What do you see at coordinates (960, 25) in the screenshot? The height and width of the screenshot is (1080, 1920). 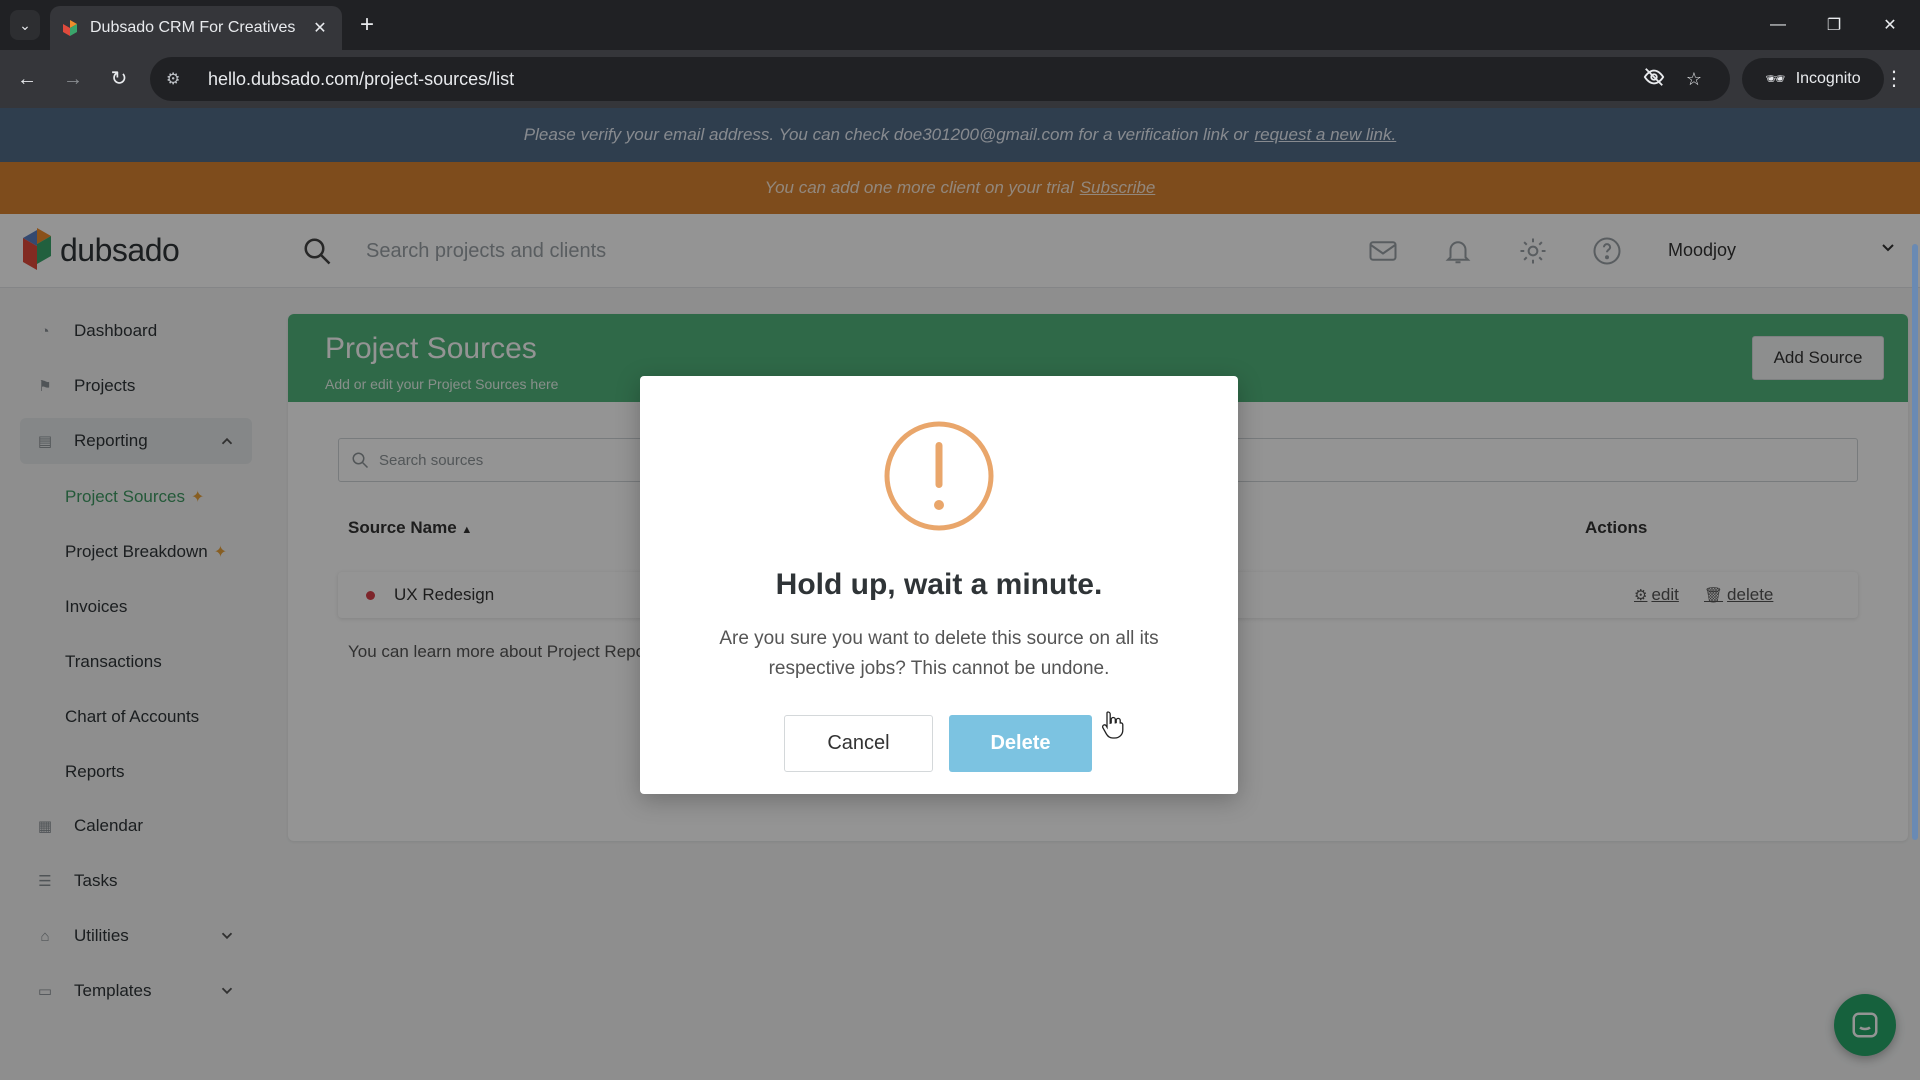 I see `browser-tab-bar: ⌄ Dubsado CRM For Creatives ✕ + — ❐ ✕` at bounding box center [960, 25].